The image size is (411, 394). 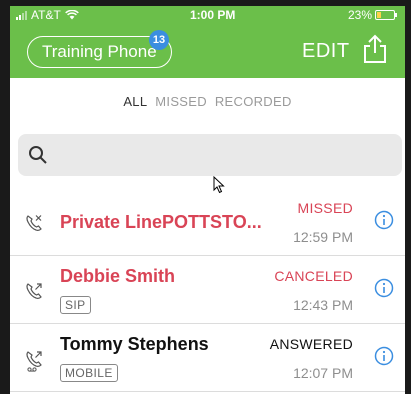 What do you see at coordinates (375, 49) in the screenshot?
I see `share-icon` at bounding box center [375, 49].